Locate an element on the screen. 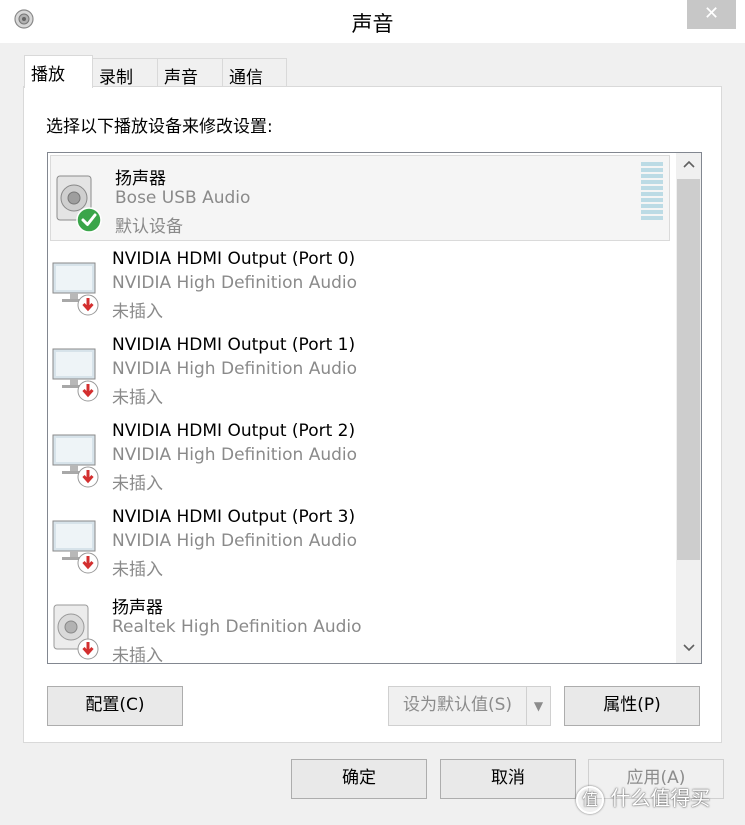 The width and height of the screenshot is (745, 825). scroll-up-button is located at coordinates (688, 165).